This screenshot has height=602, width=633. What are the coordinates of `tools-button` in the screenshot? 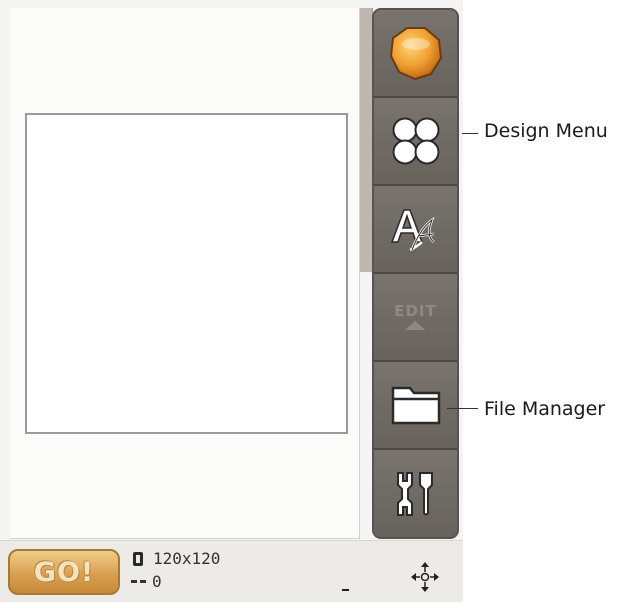 It's located at (415, 493).